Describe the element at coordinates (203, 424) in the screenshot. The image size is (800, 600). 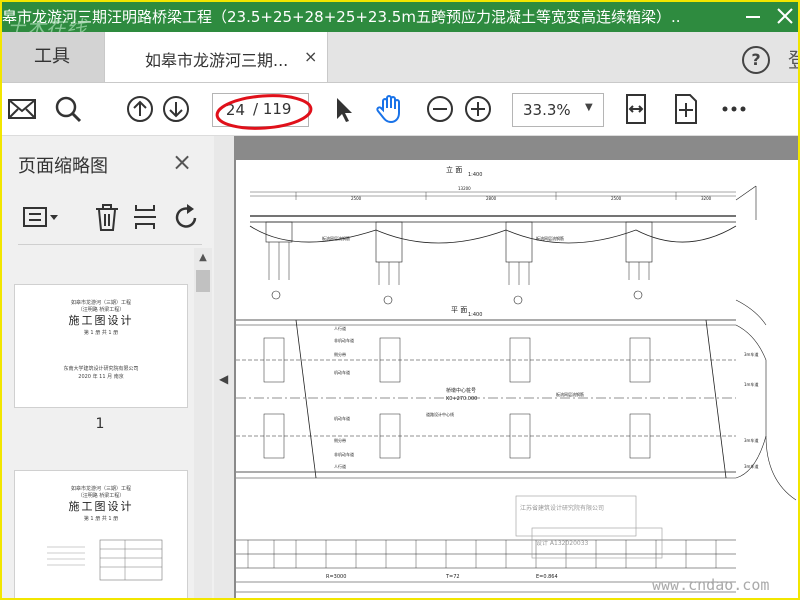
I see `thumbnail-scrollbar: ▲` at that location.